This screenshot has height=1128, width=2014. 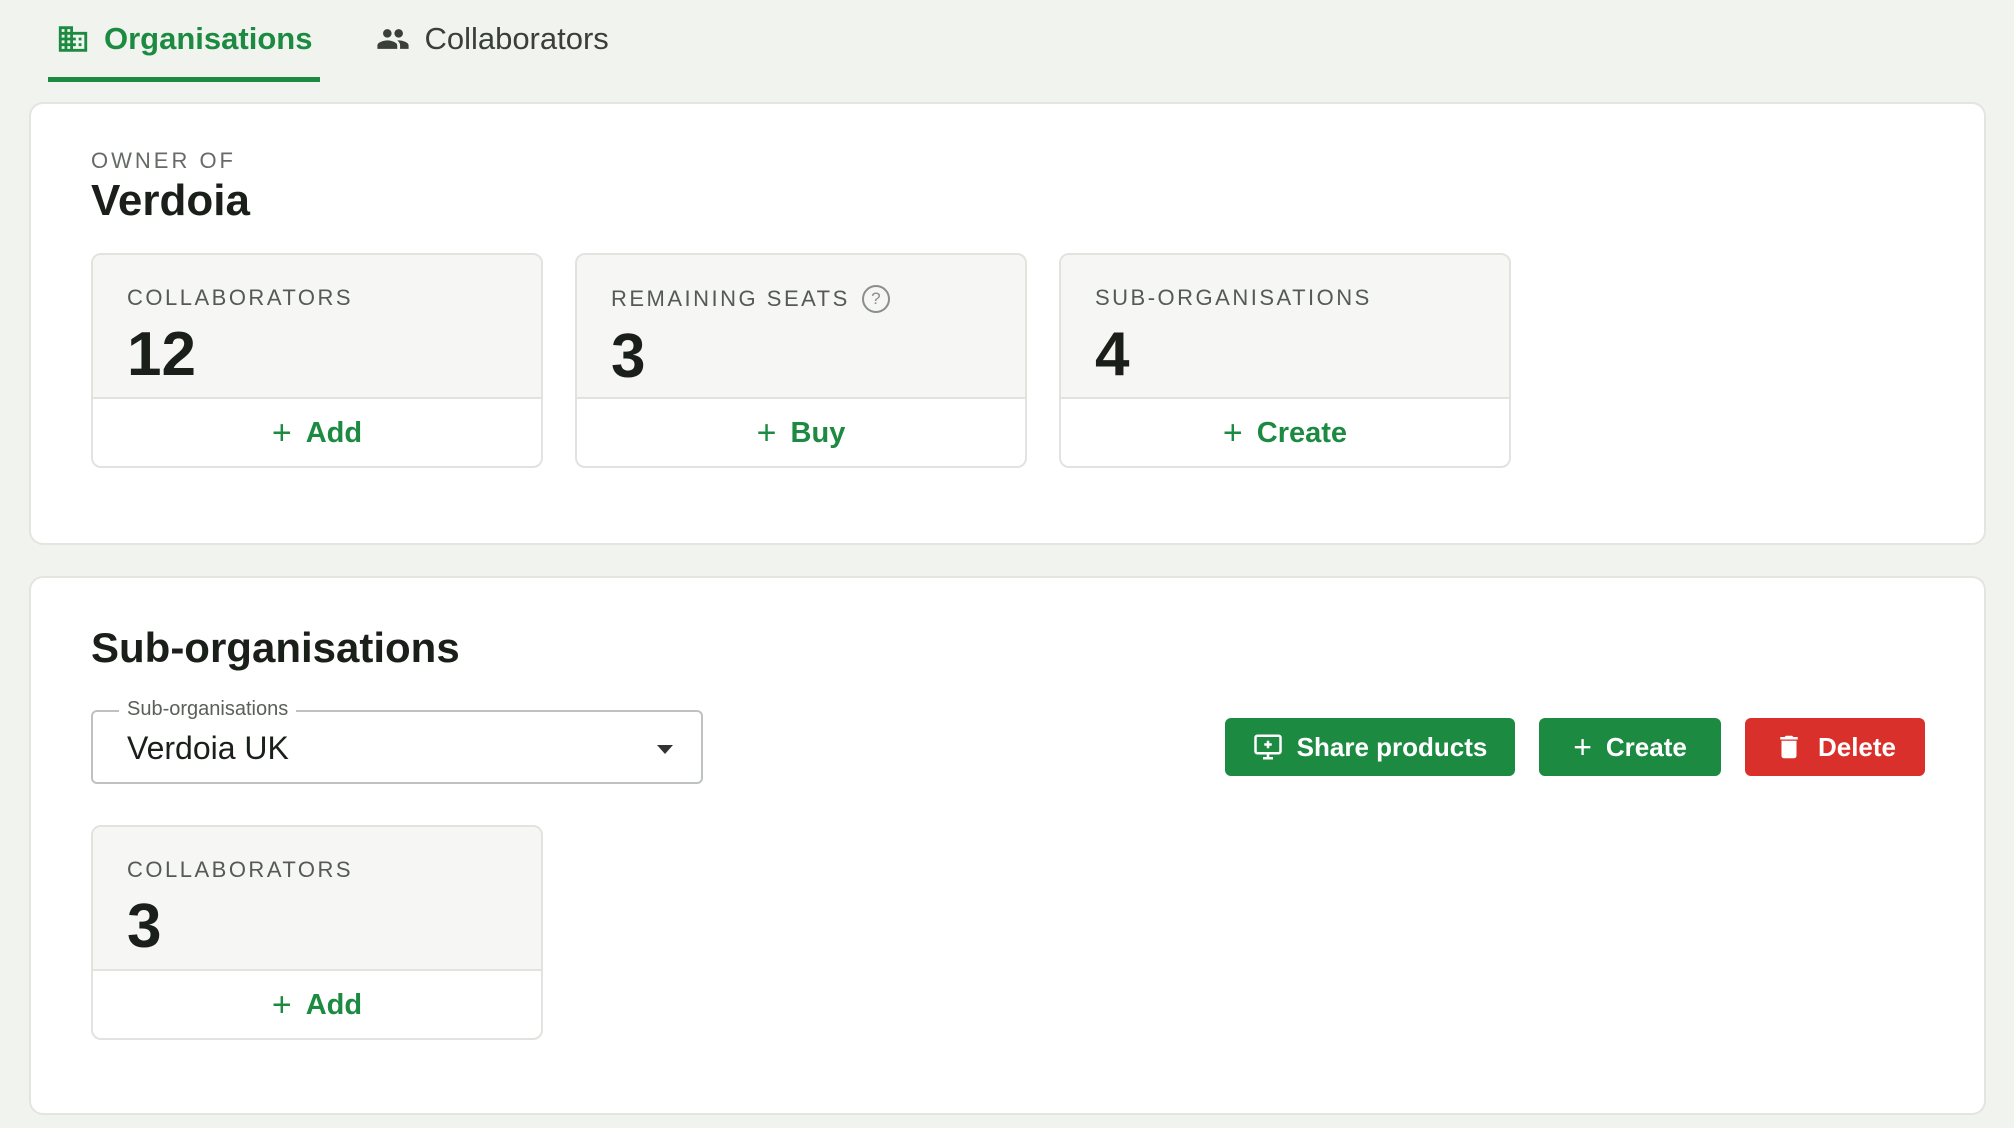 What do you see at coordinates (208, 748) in the screenshot?
I see `select-value: Verdoia UK` at bounding box center [208, 748].